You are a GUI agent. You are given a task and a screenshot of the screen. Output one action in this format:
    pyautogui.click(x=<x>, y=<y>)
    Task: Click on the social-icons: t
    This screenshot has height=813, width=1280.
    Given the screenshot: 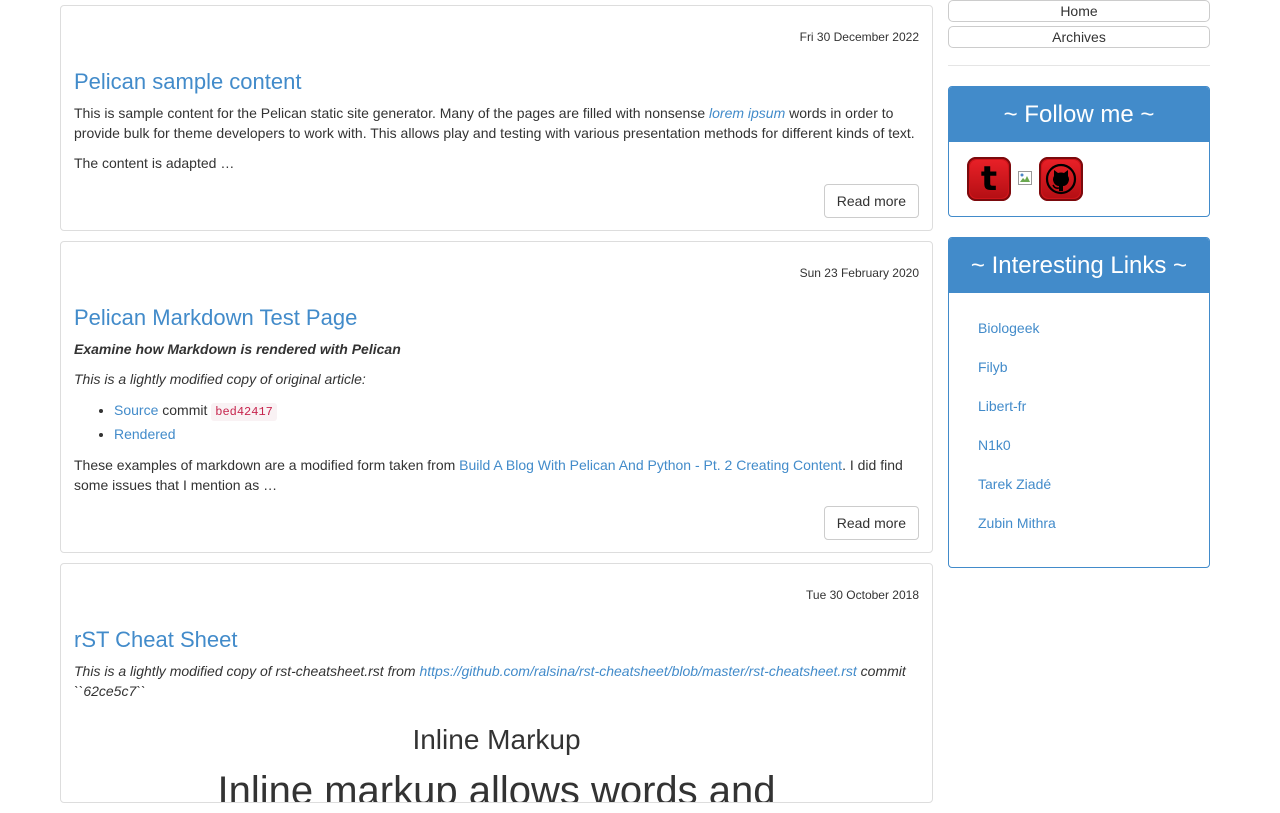 What is the action you would take?
    pyautogui.click(x=1079, y=179)
    